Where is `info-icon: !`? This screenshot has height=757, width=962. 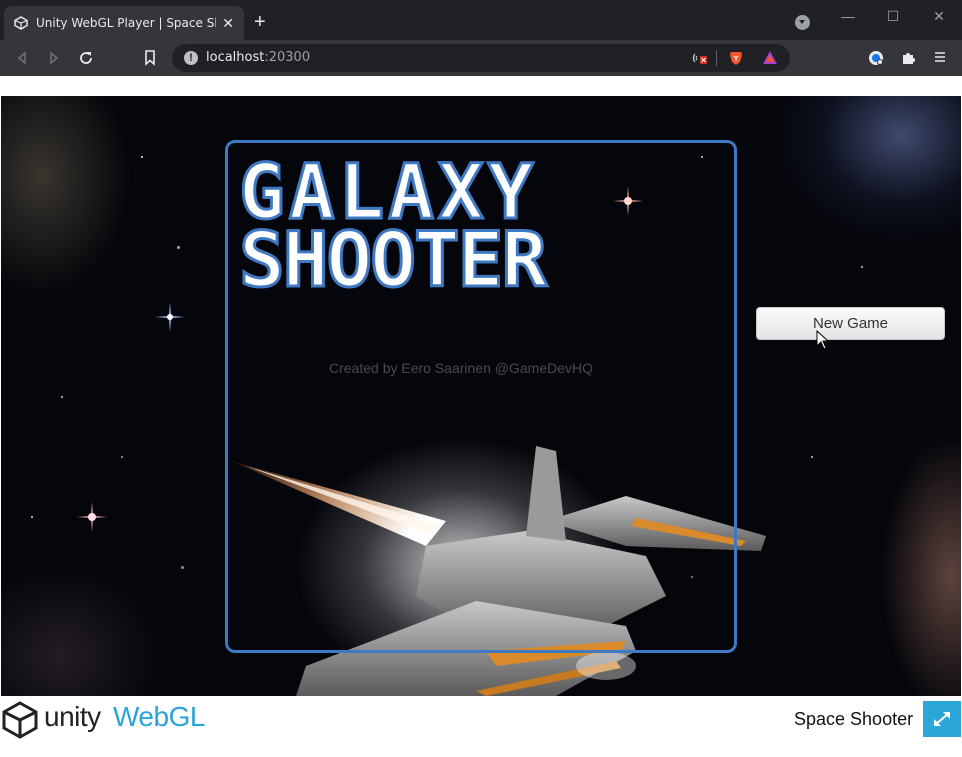
info-icon: ! is located at coordinates (191, 58).